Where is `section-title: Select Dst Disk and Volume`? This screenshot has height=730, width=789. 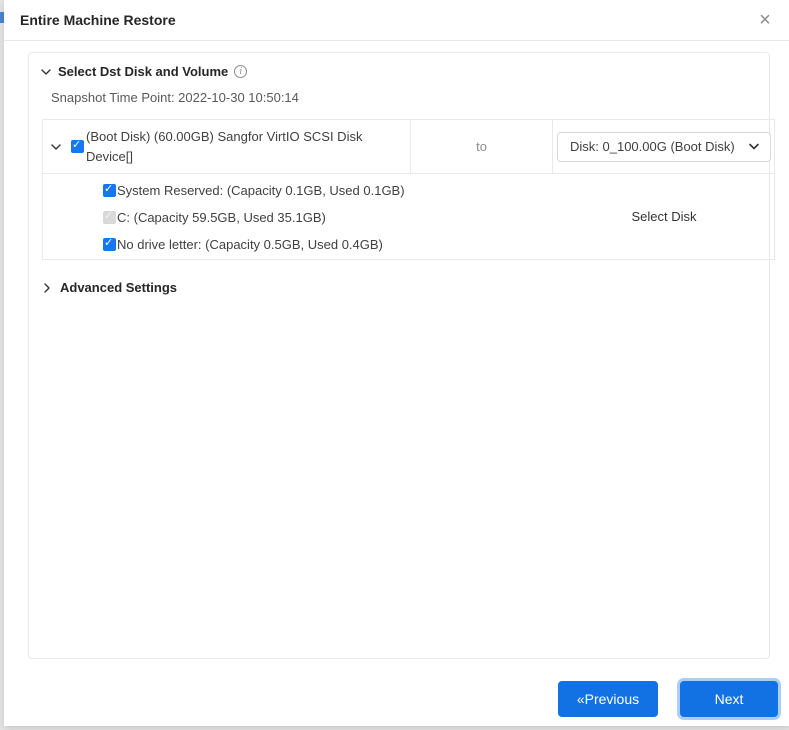 section-title: Select Dst Disk and Volume is located at coordinates (143, 71).